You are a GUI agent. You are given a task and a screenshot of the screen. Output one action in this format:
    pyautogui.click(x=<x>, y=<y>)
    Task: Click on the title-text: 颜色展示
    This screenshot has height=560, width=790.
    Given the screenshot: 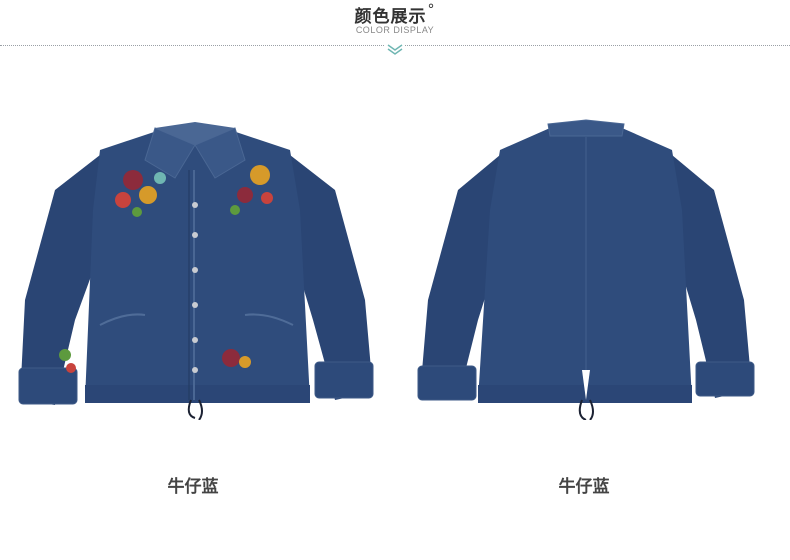 What is the action you would take?
    pyautogui.click(x=390, y=17)
    